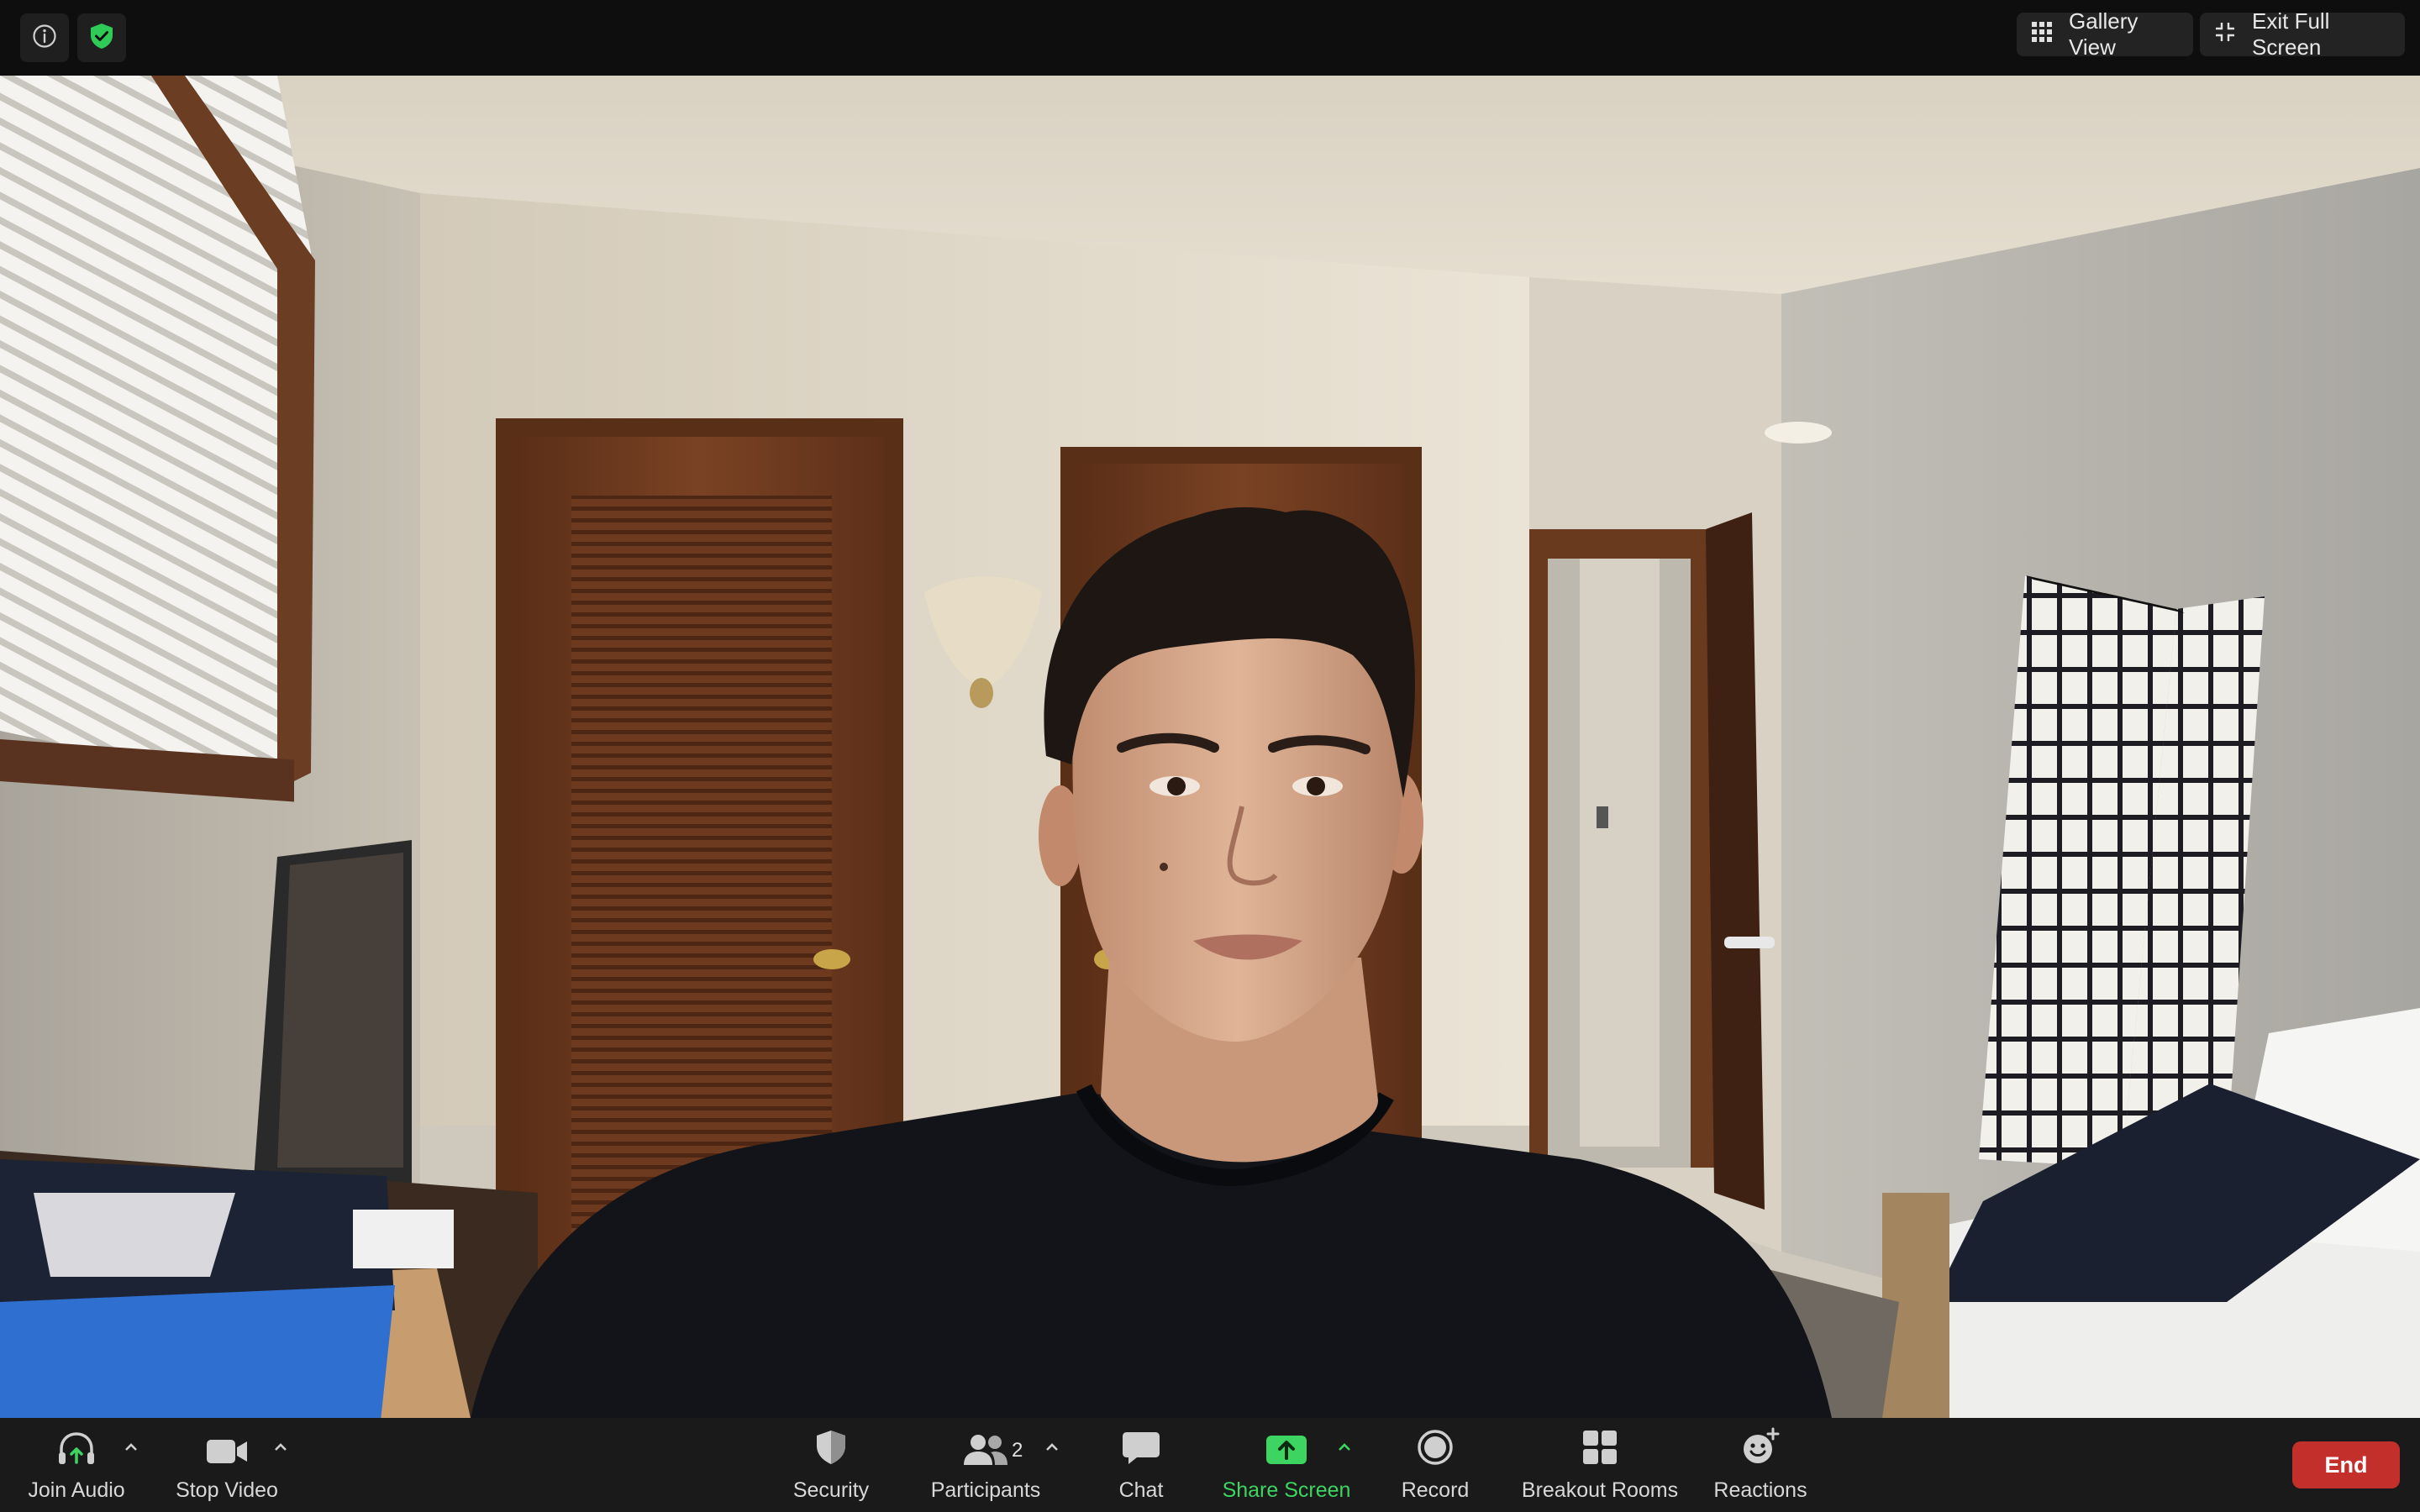  Describe the element at coordinates (1018, 1450) in the screenshot. I see `participants-count: 2` at that location.